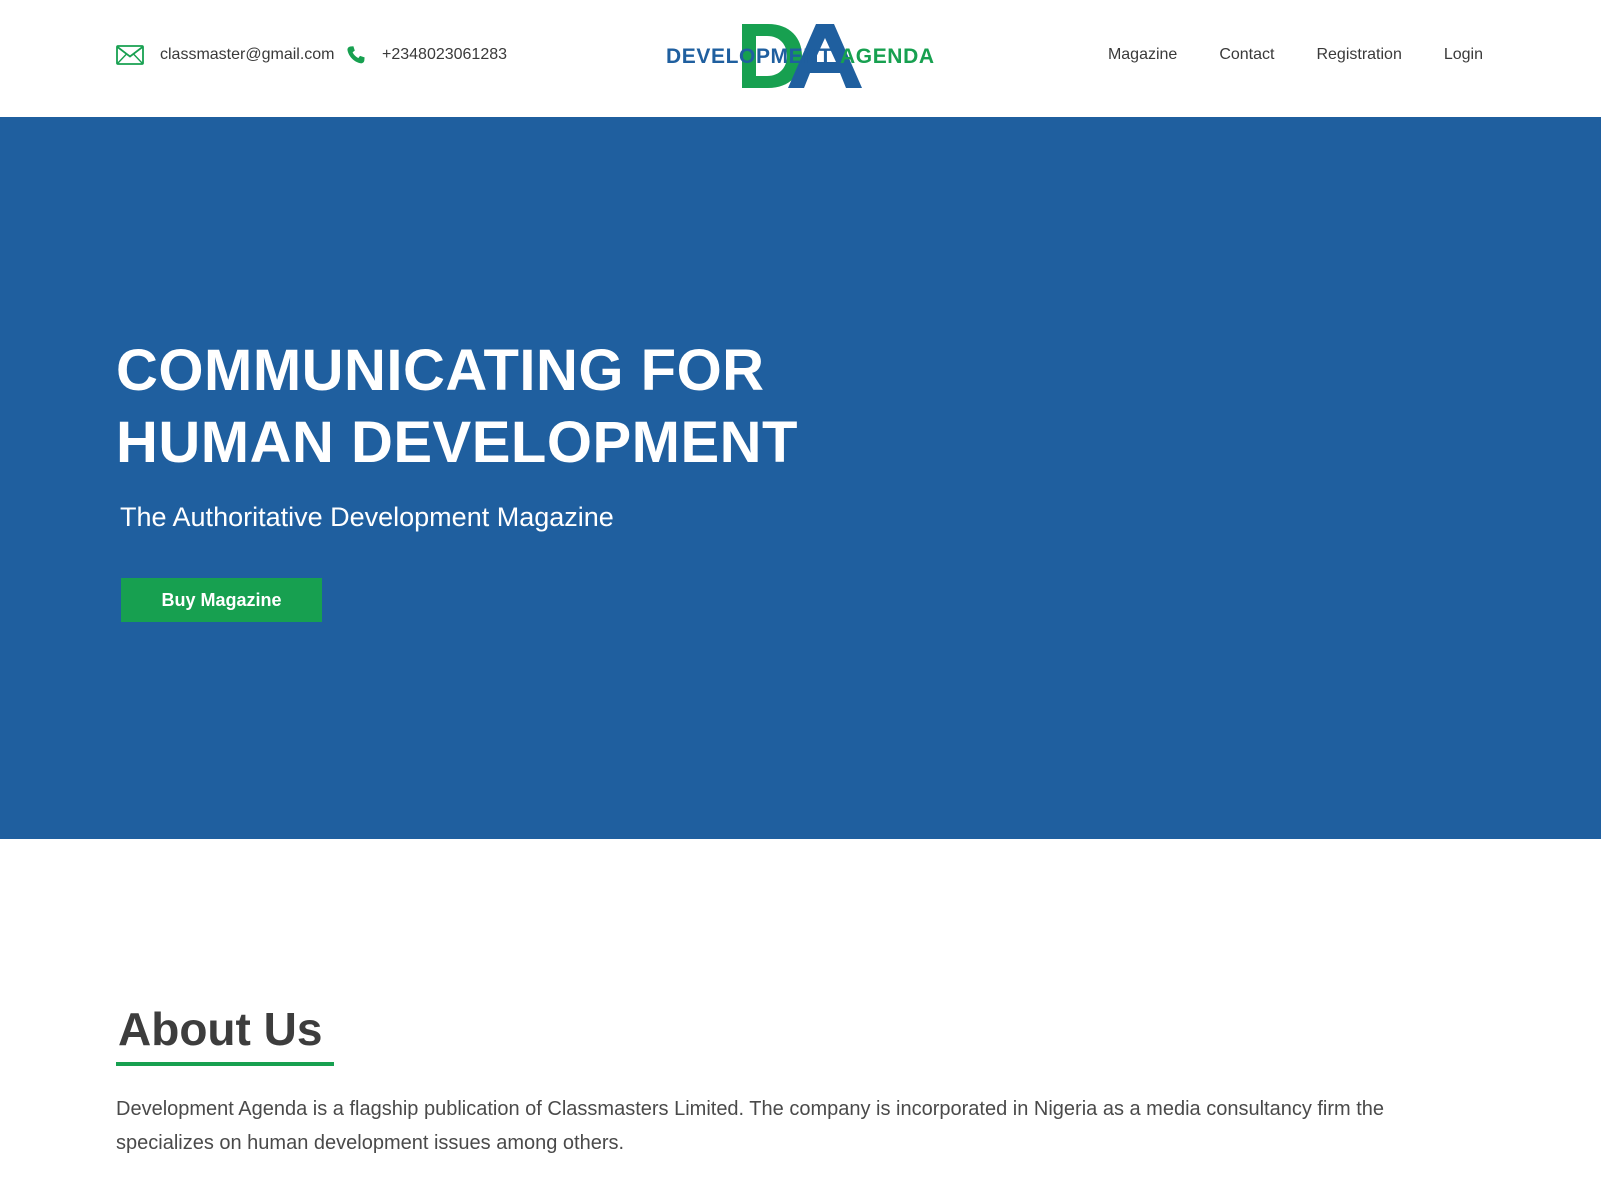  What do you see at coordinates (225, 1064) in the screenshot?
I see `about-heading-underline` at bounding box center [225, 1064].